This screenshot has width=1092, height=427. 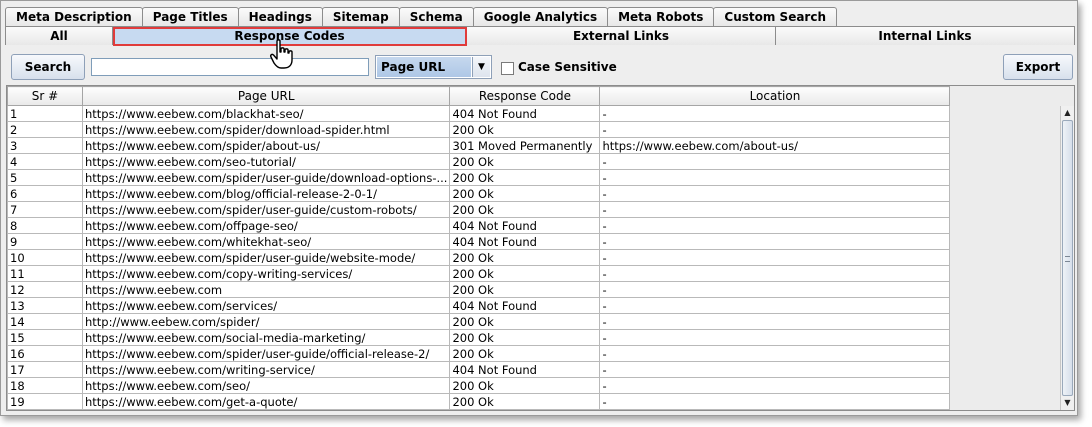 What do you see at coordinates (45, 257) in the screenshot?
I see `cell-sr: 10` at bounding box center [45, 257].